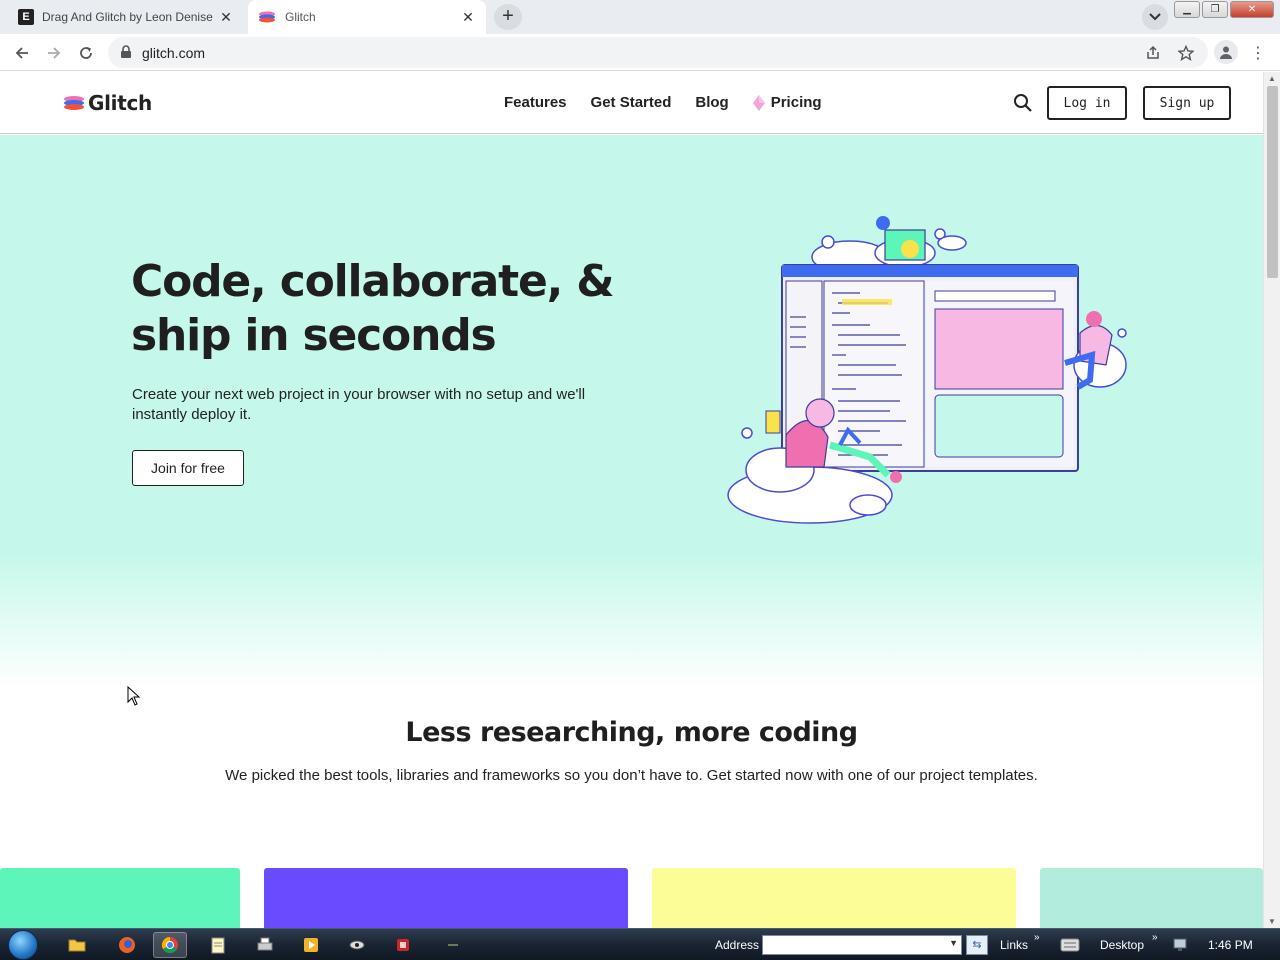 The width and height of the screenshot is (1280, 960). I want to click on chrome-icon, so click(169, 945).